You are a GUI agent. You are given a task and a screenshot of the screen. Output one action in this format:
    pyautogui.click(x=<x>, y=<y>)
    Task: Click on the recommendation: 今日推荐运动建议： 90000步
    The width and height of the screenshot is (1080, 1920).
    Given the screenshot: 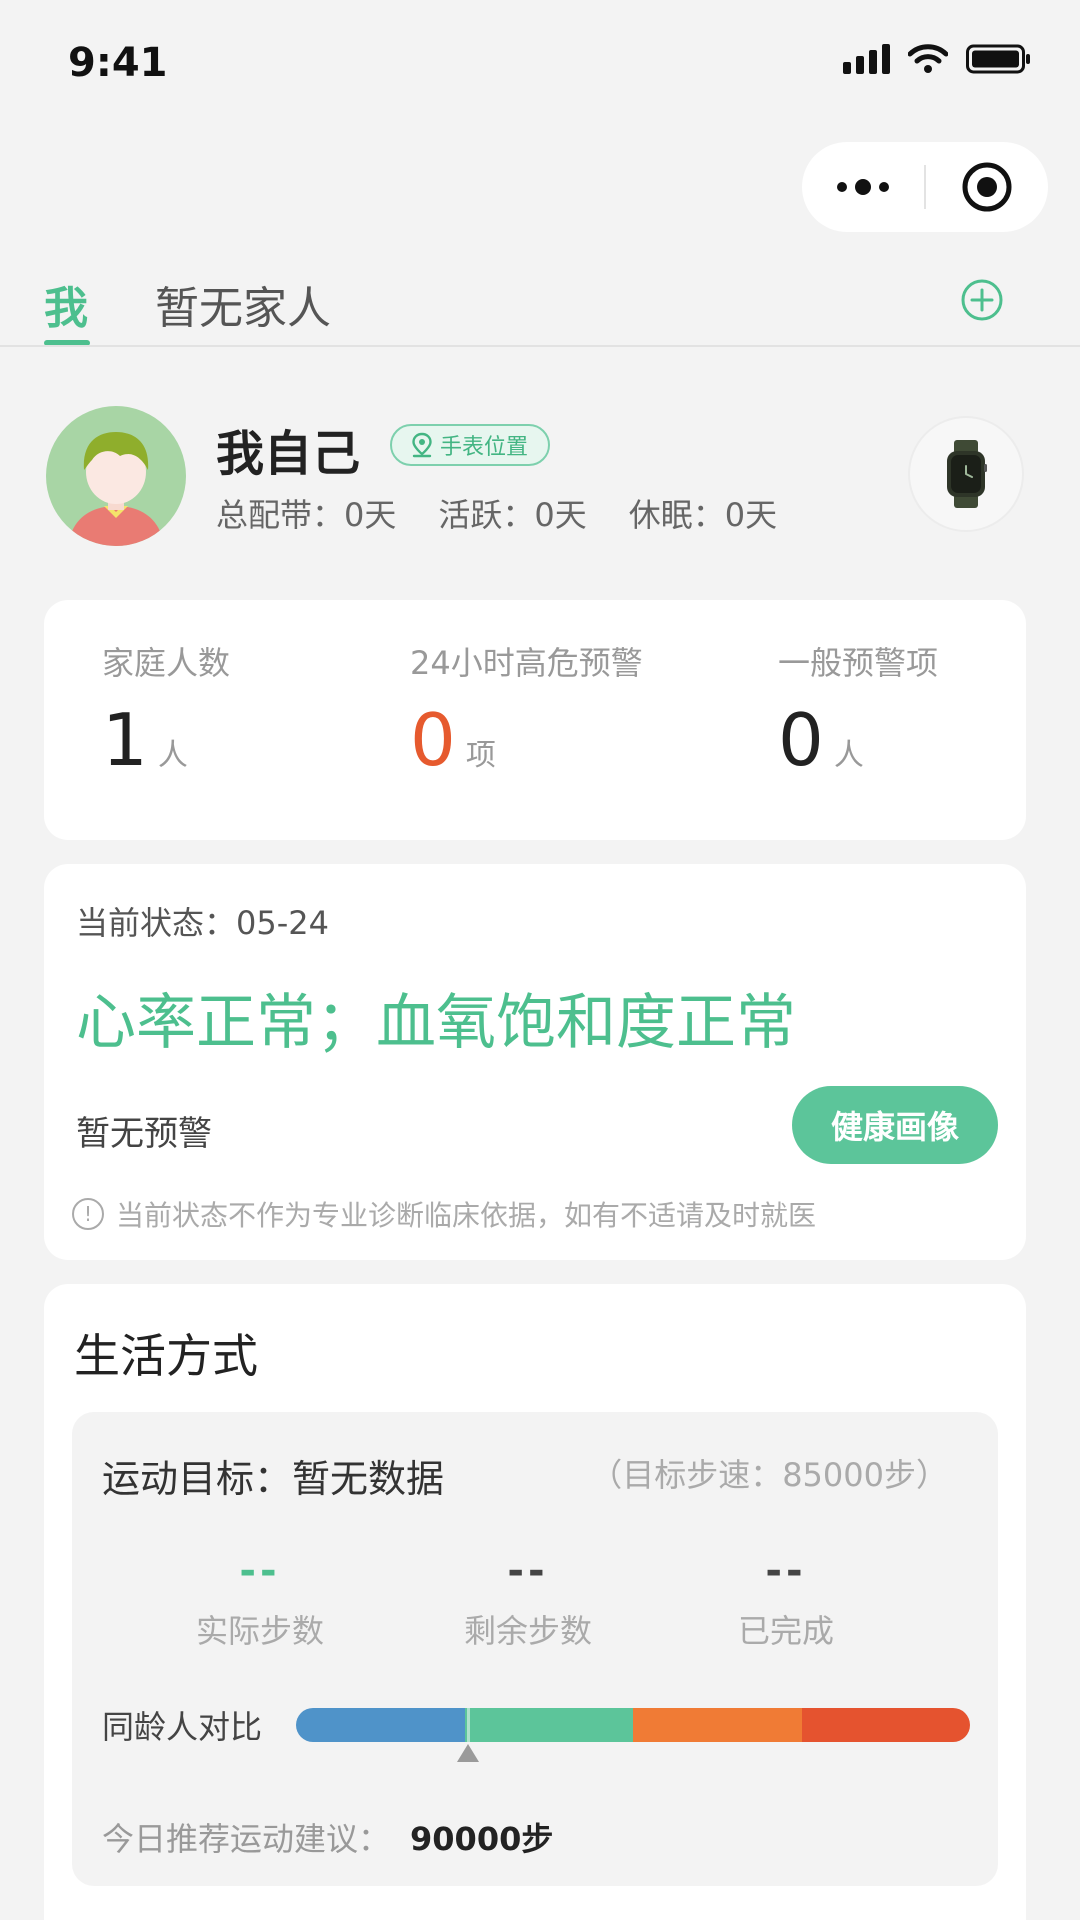 What is the action you would take?
    pyautogui.click(x=327, y=1837)
    